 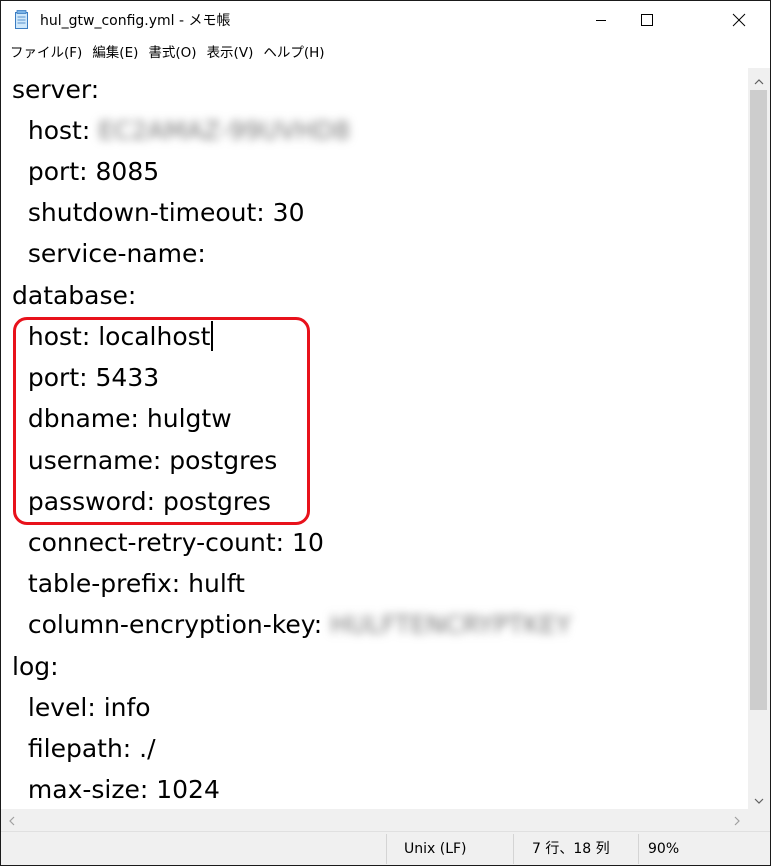 I want to click on menu-format: 書式(O), so click(x=172, y=53).